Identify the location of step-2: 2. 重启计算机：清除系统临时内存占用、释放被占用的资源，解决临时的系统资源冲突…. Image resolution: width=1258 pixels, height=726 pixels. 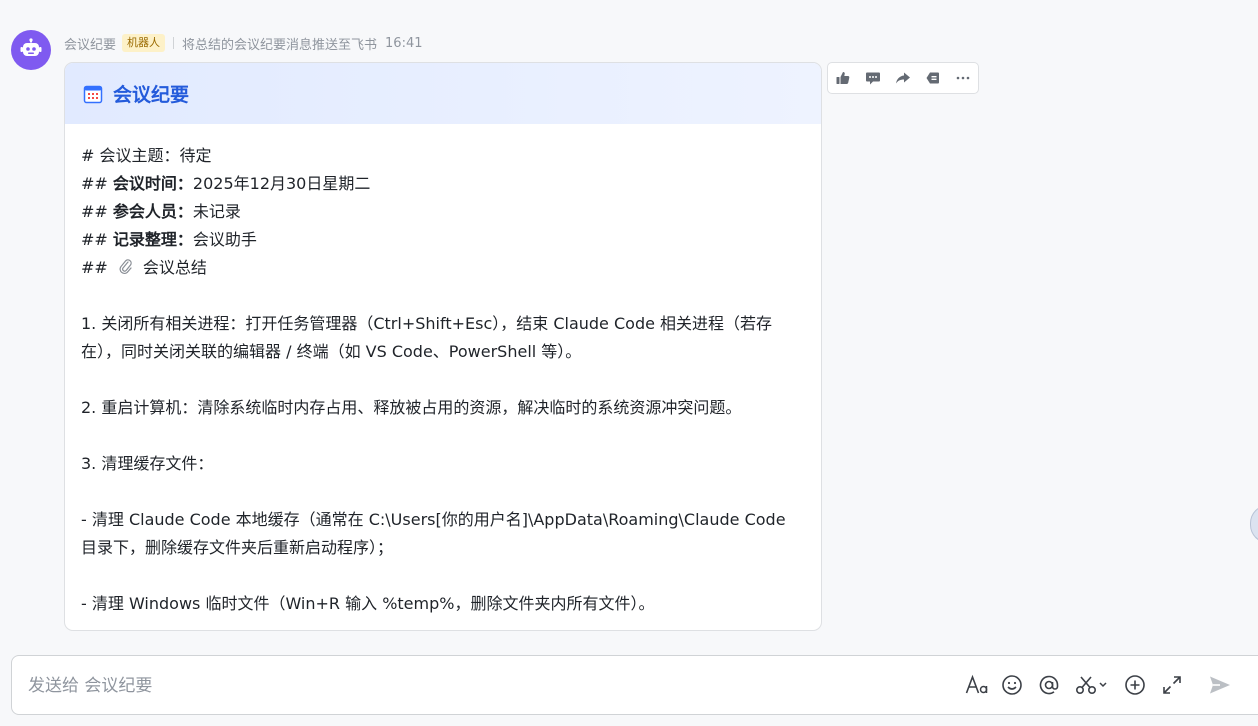
(411, 407).